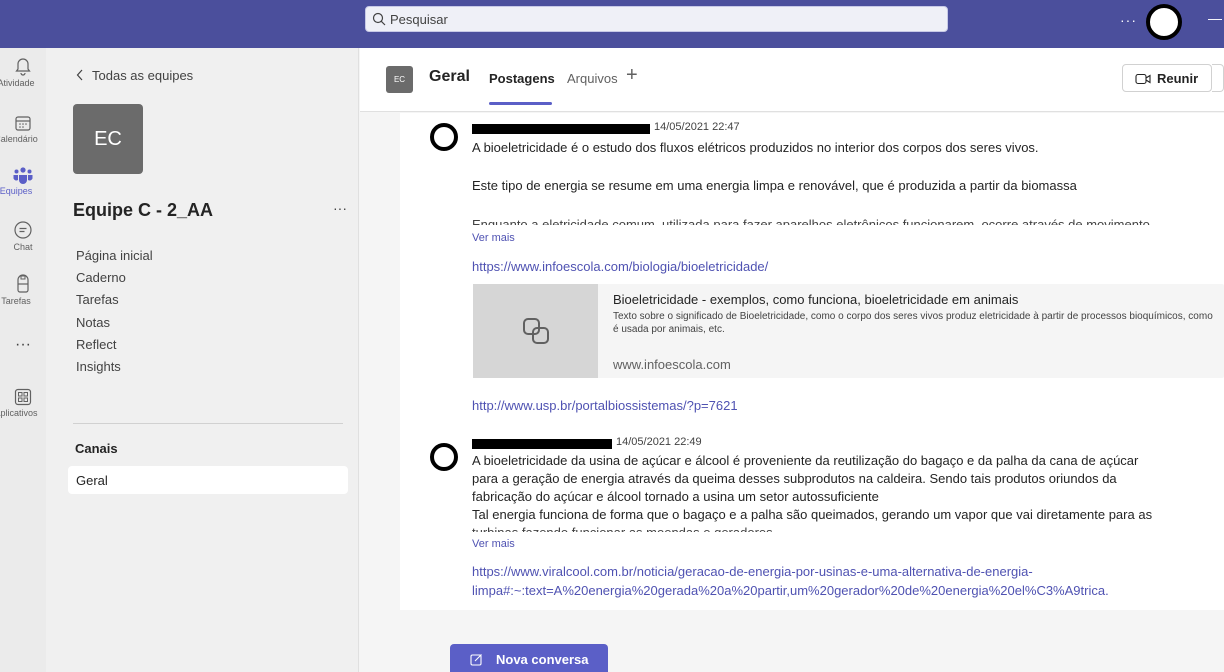  I want to click on tab-posts: Postagens, so click(522, 78).